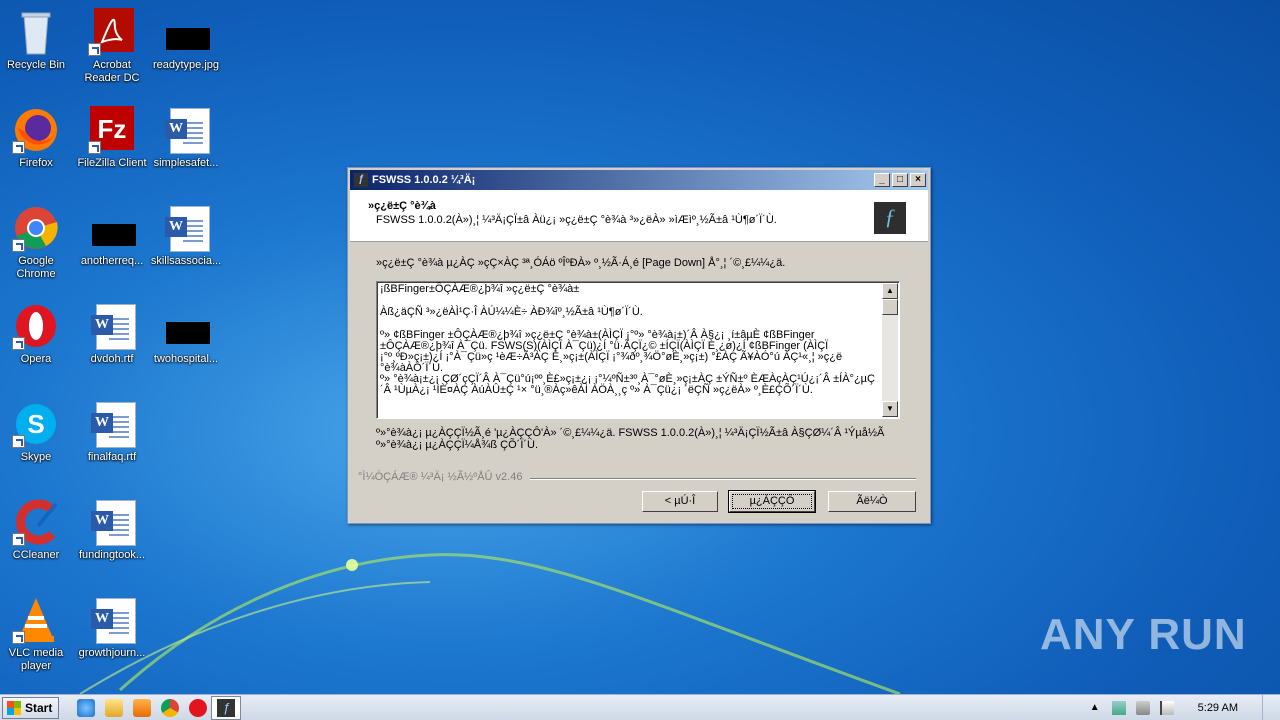 The width and height of the screenshot is (1280, 720). I want to click on scroll-down-button: ▼, so click(890, 409).